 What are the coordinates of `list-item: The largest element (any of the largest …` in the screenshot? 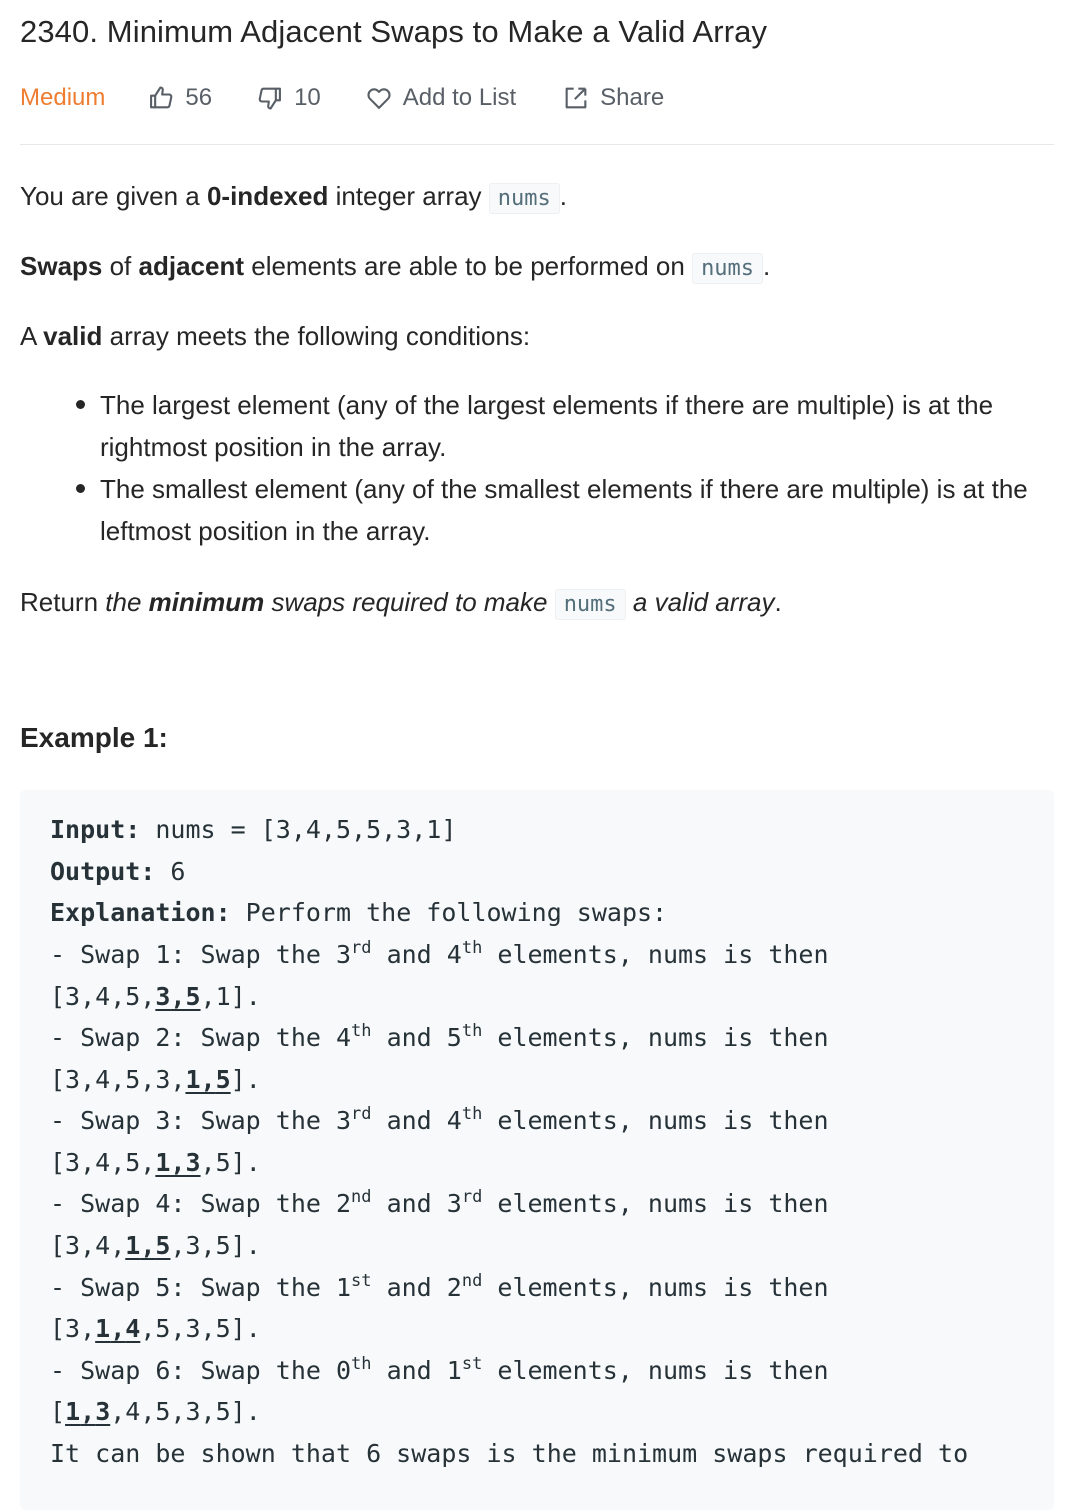 It's located at (568, 426).